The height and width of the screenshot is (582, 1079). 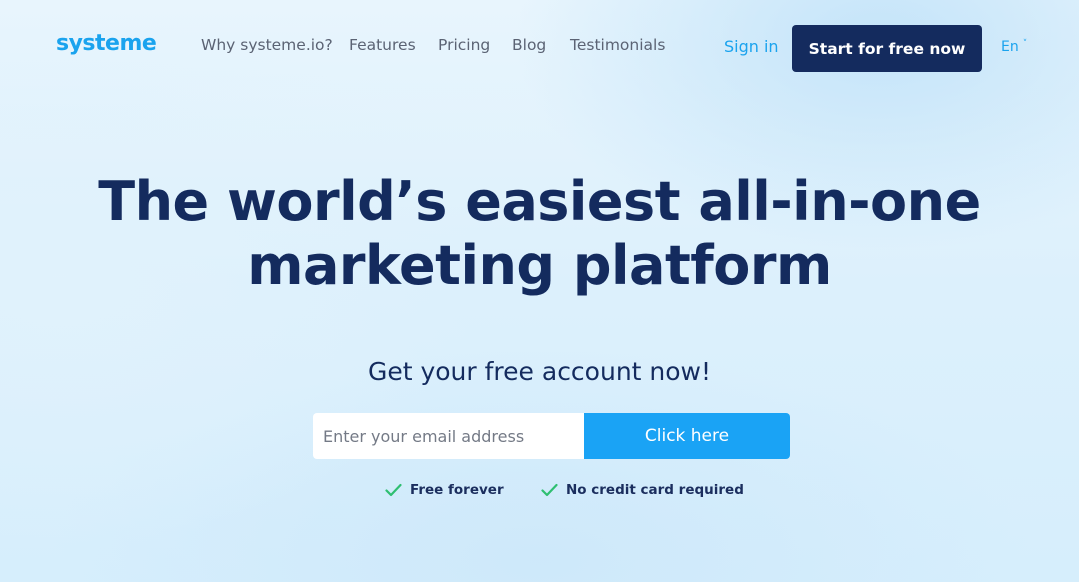 What do you see at coordinates (539, 371) in the screenshot?
I see `hero-subtitle: Get your free account now!` at bounding box center [539, 371].